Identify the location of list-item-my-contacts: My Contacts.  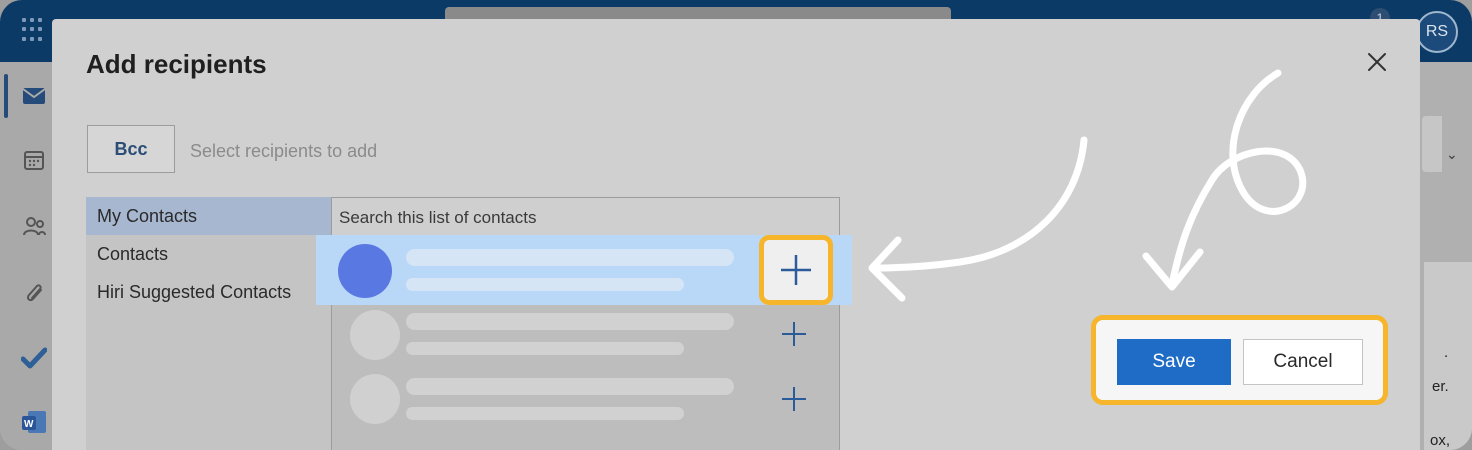
(208, 216).